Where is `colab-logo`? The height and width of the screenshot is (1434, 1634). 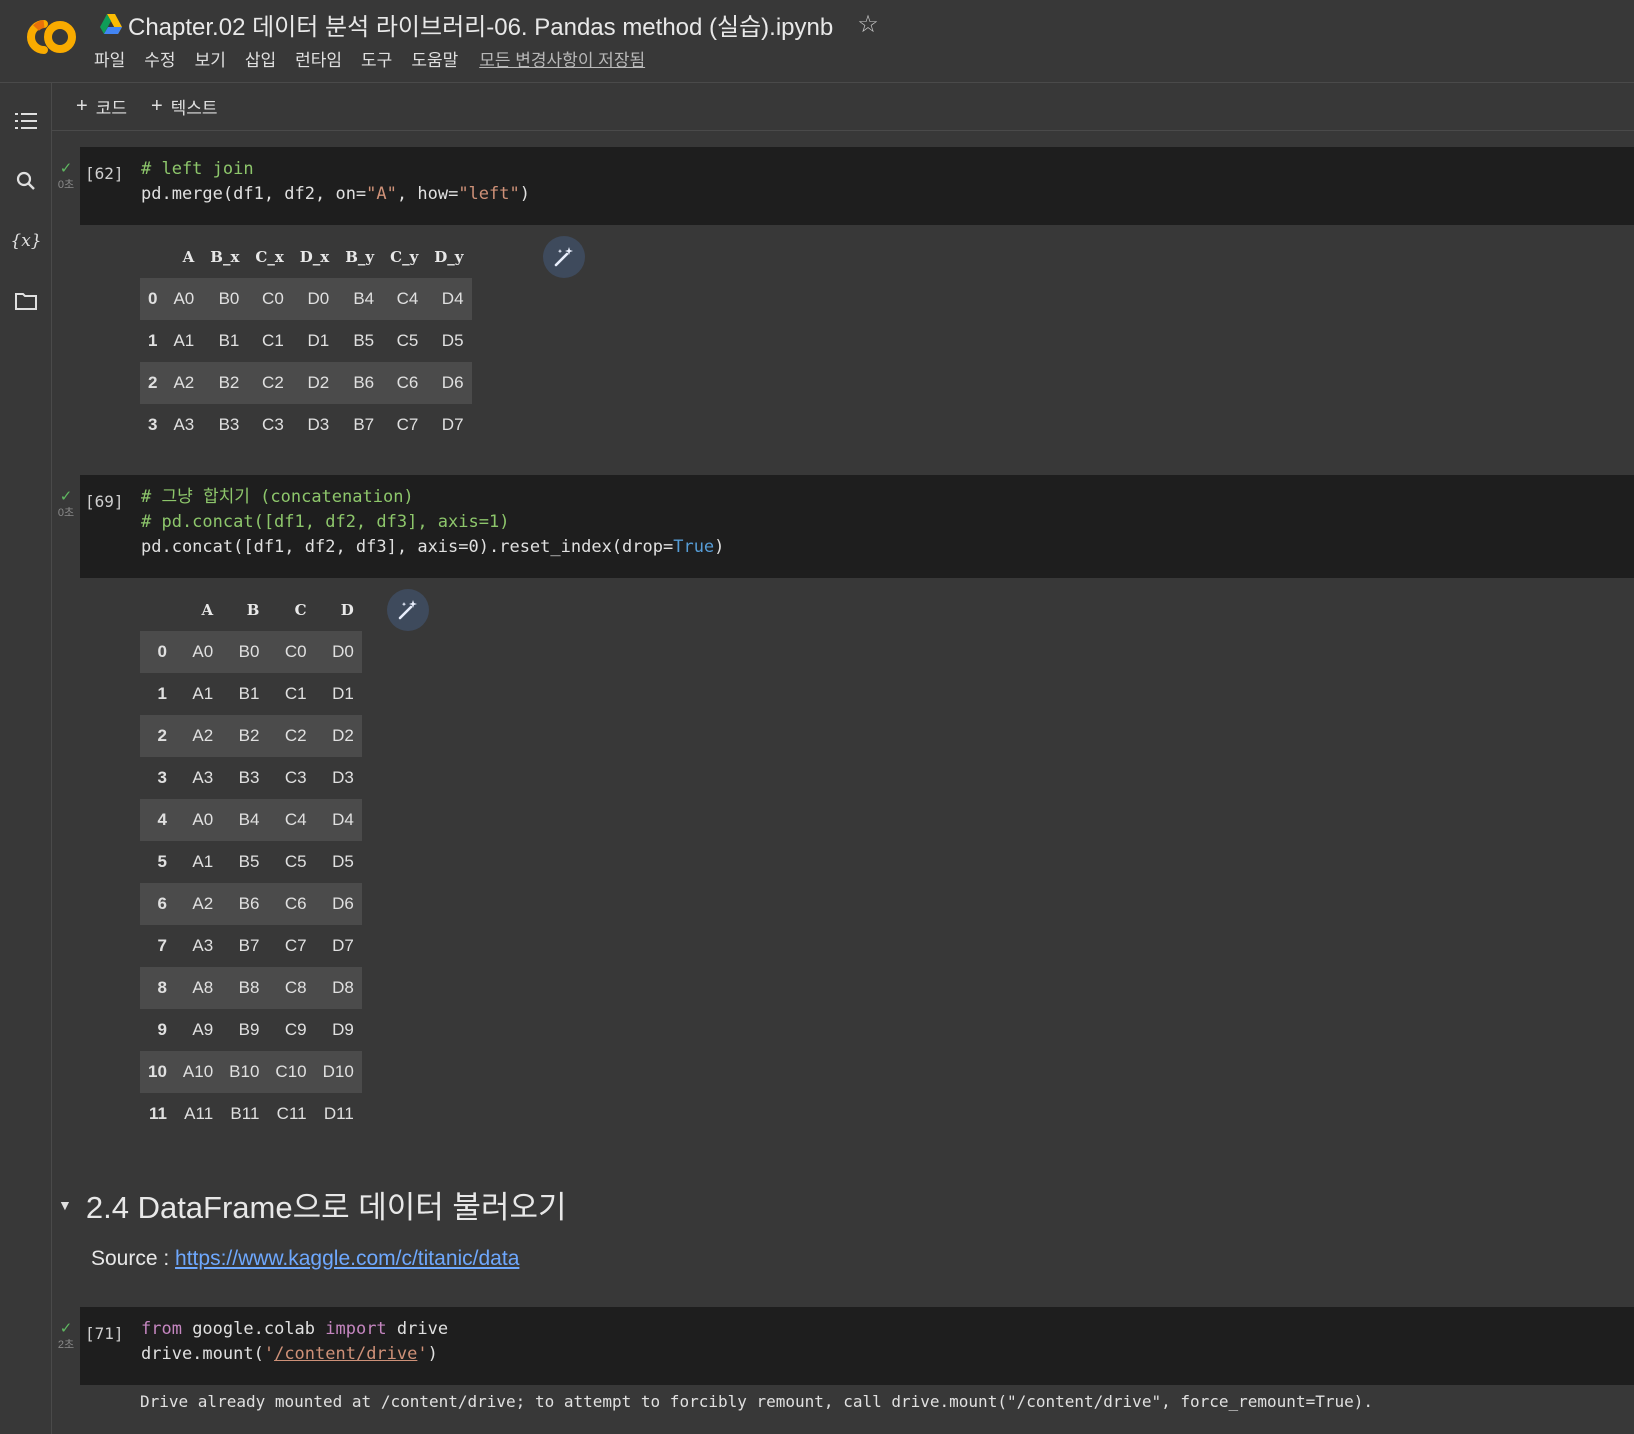
colab-logo is located at coordinates (47, 37).